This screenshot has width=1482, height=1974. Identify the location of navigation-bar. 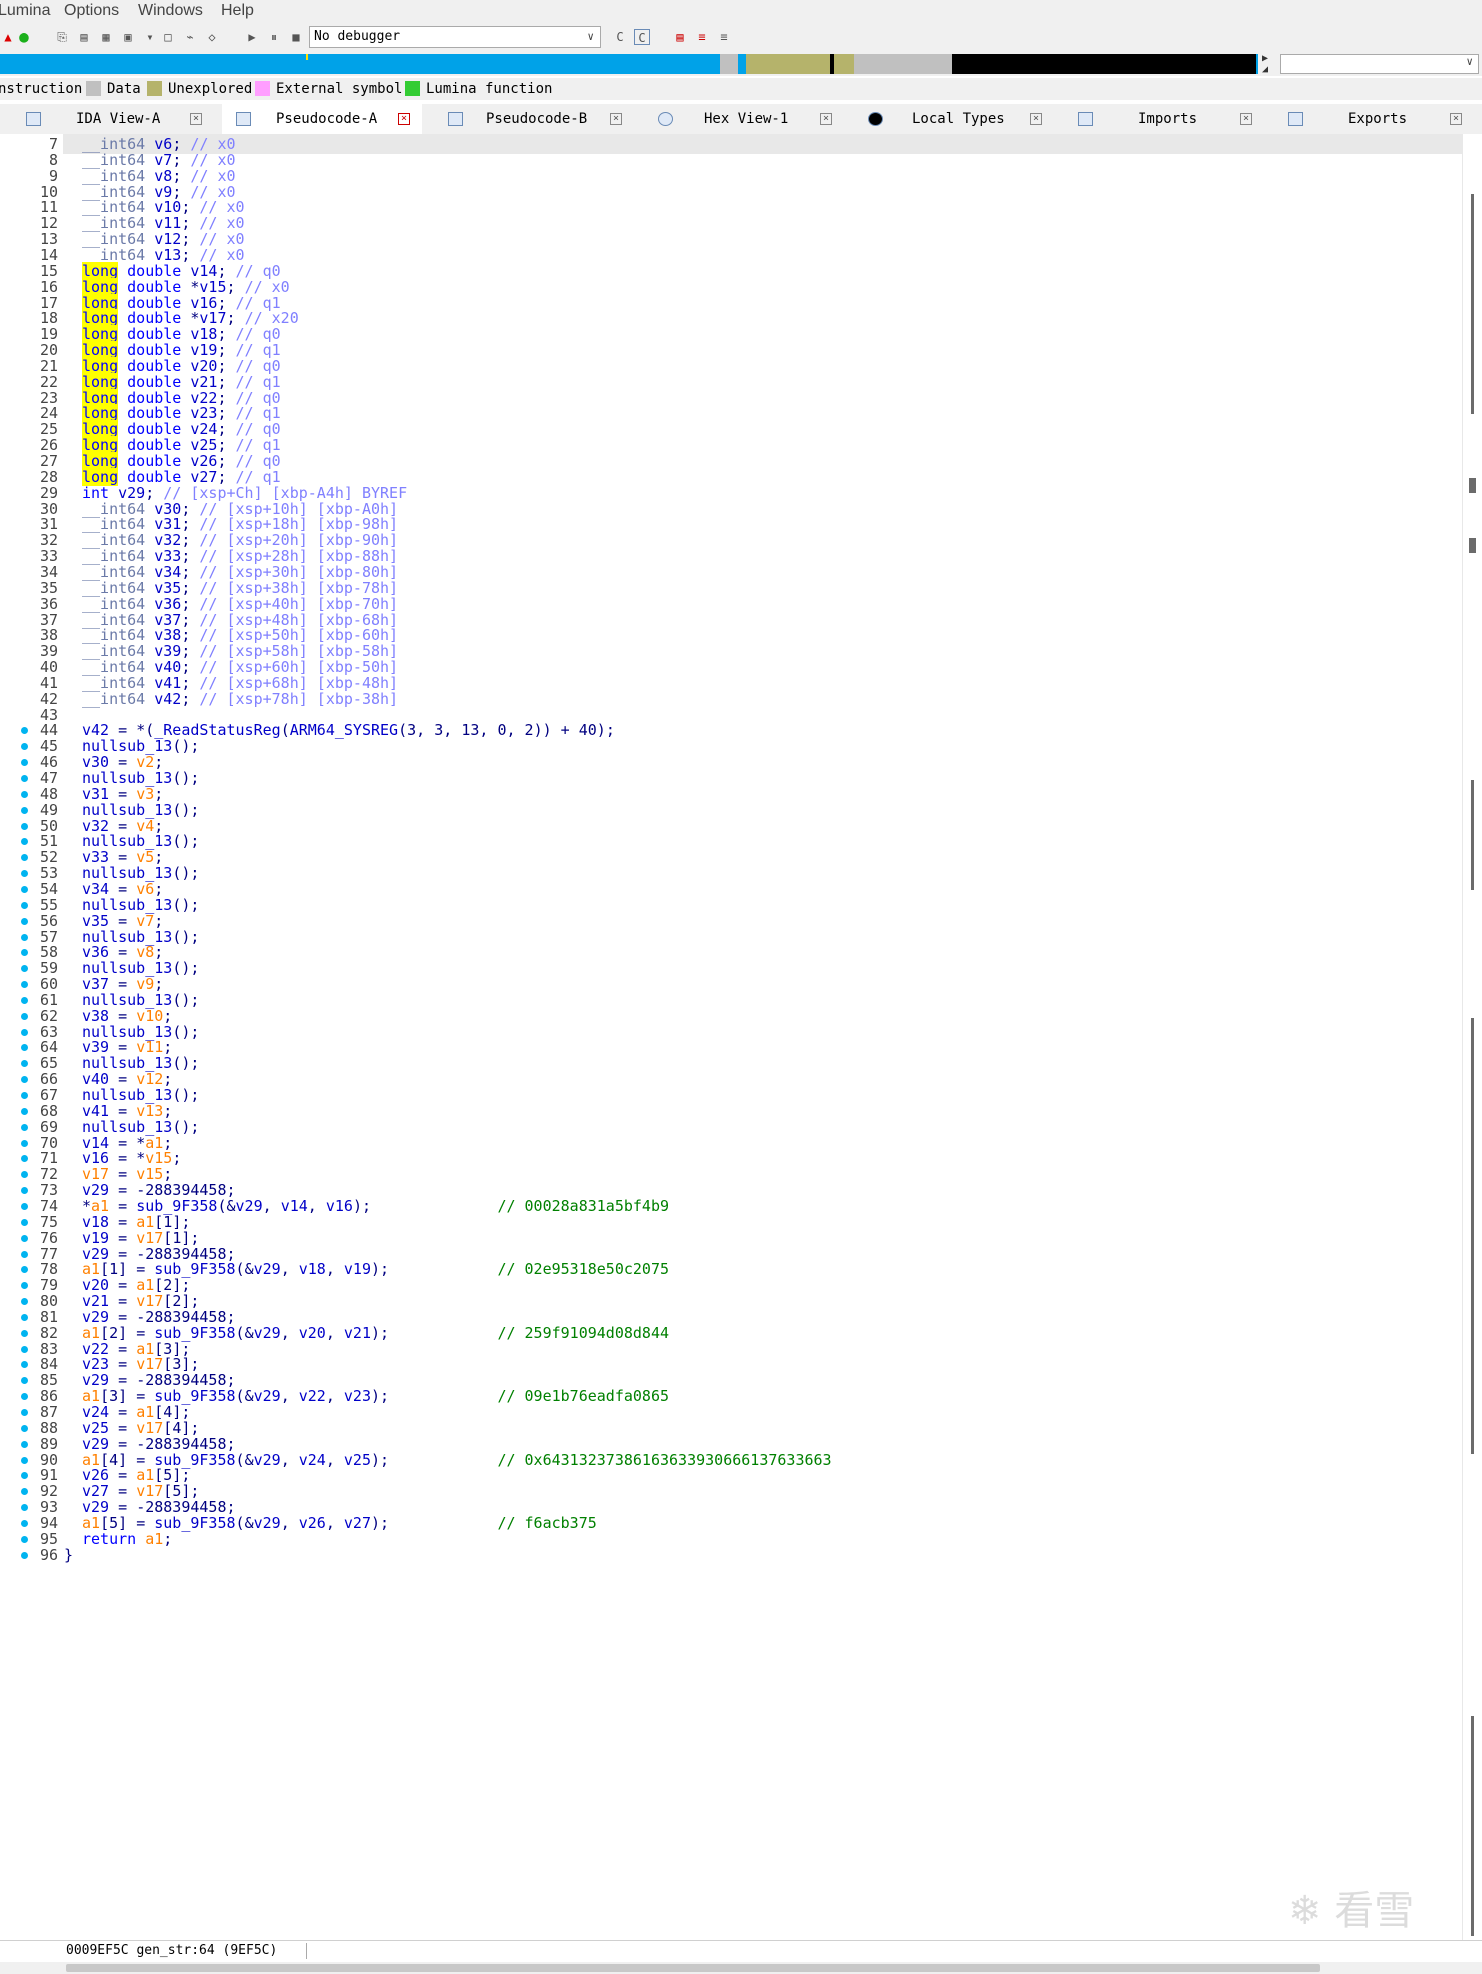
(629, 64).